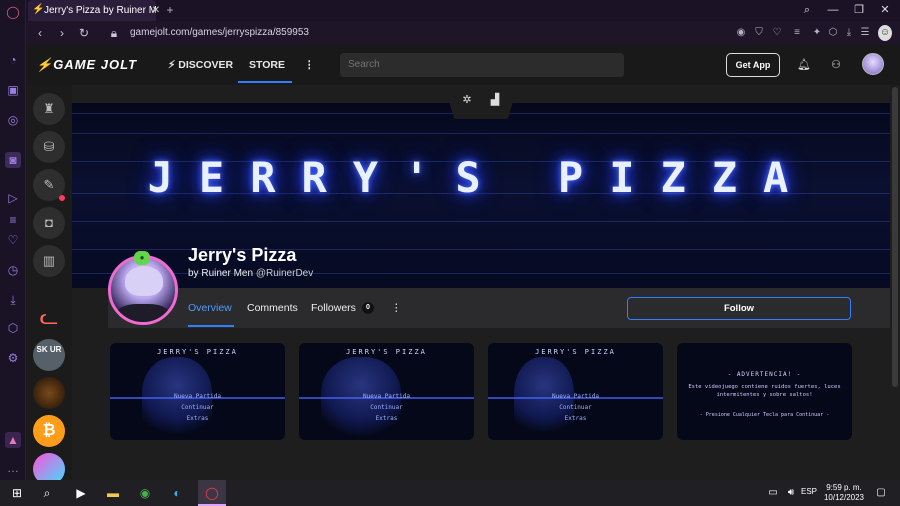 This screenshot has width=900, height=506. What do you see at coordinates (865, 33) in the screenshot?
I see `easy-setup-icon: ☰` at bounding box center [865, 33].